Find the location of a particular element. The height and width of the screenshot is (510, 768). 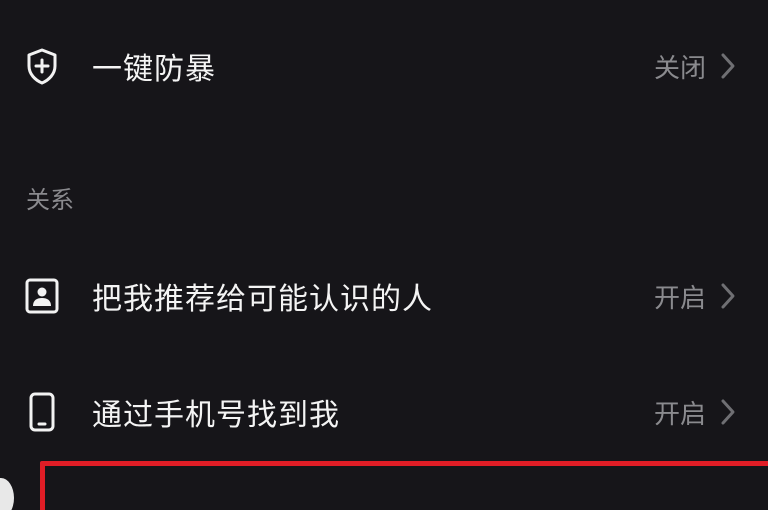

settings-row-value: 关闭 is located at coordinates (679, 68).